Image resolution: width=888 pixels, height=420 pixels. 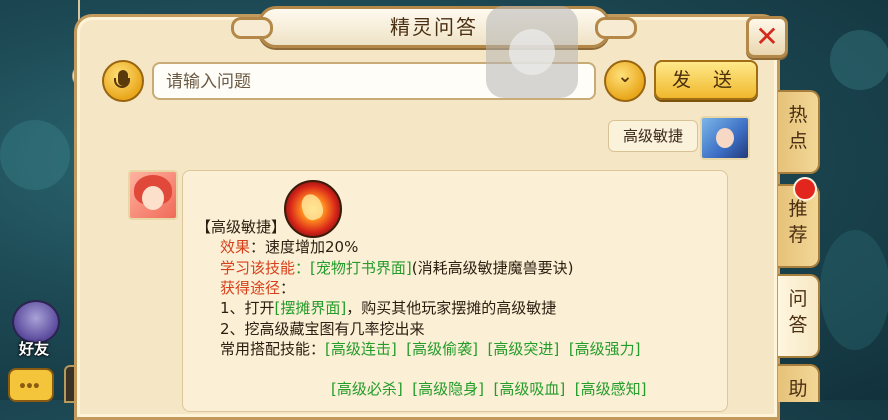 I want to click on tab-hot: 热点, so click(x=799, y=132).